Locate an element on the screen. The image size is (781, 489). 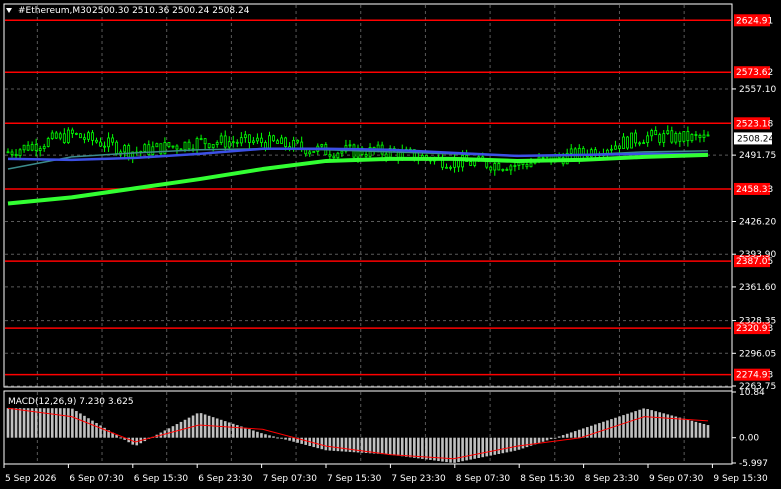
price-tick-label: 2557.10 is located at coordinates (757, 90).